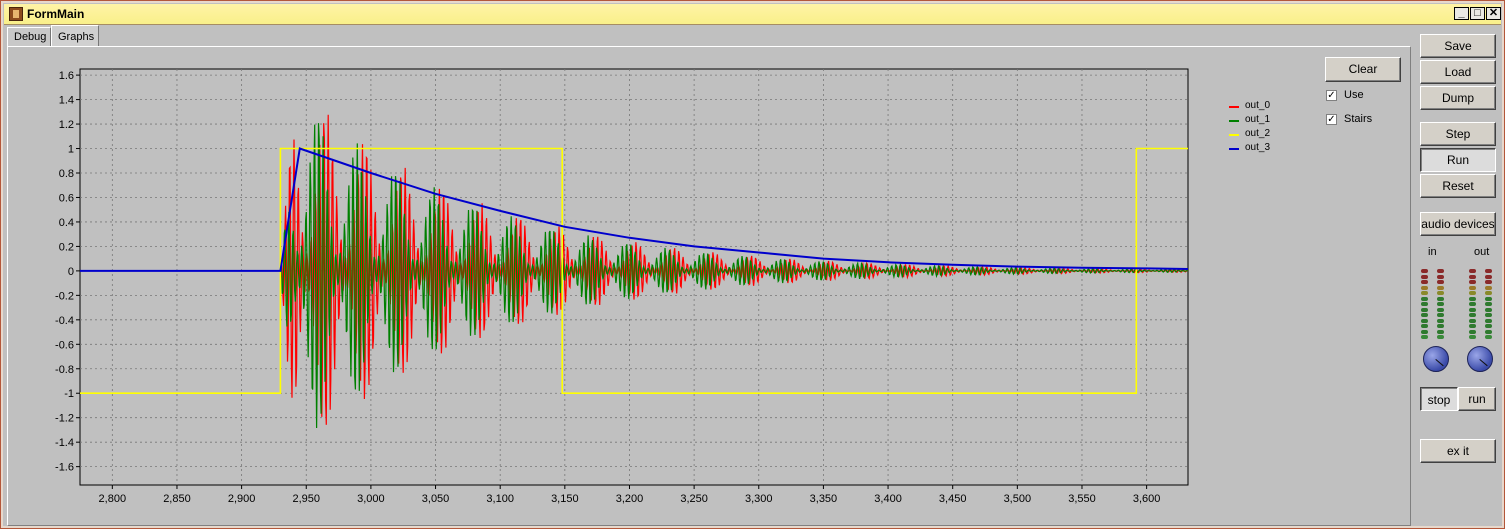  Describe the element at coordinates (1458, 72) in the screenshot. I see `load-button: Load` at that location.